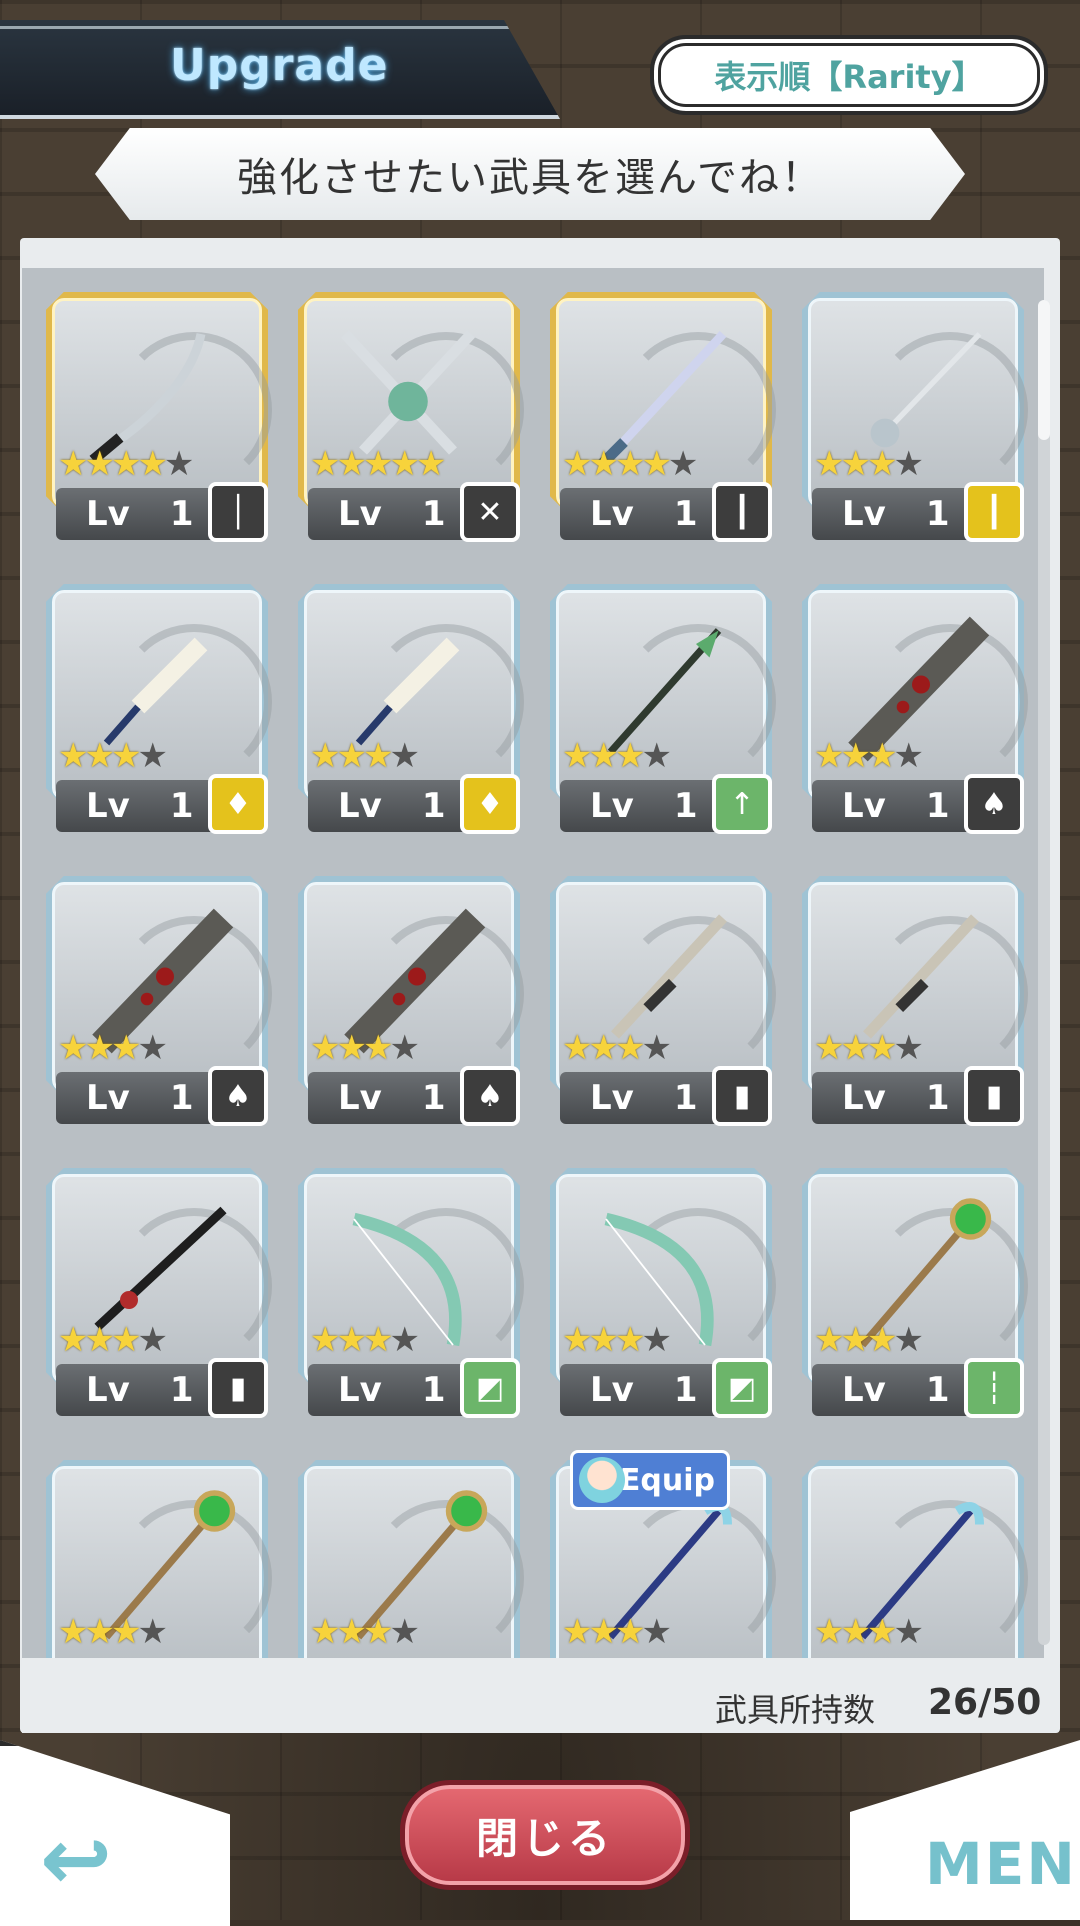 The image size is (1080, 1926). I want to click on dual-swords-icon: ✕, so click(490, 512).